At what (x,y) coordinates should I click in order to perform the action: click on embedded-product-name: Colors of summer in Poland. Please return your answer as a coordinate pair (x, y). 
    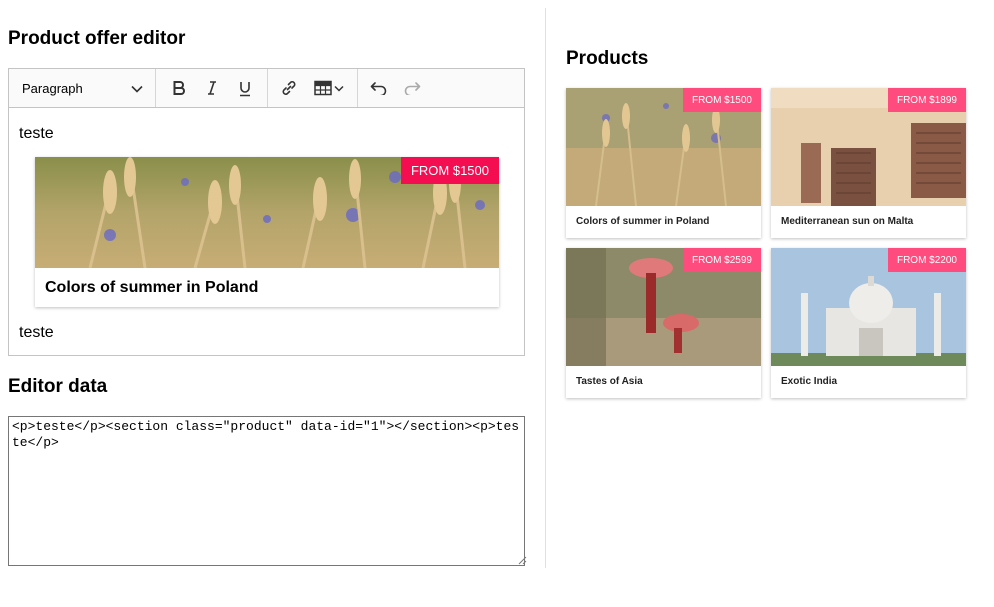
    Looking at the image, I should click on (152, 287).